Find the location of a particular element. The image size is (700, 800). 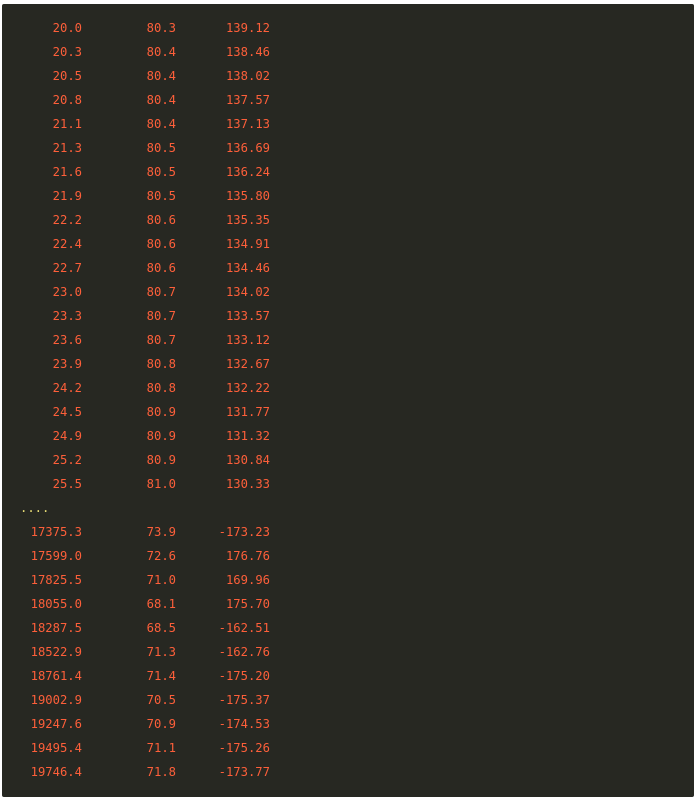

table-cell: -175.37 is located at coordinates (244, 700).